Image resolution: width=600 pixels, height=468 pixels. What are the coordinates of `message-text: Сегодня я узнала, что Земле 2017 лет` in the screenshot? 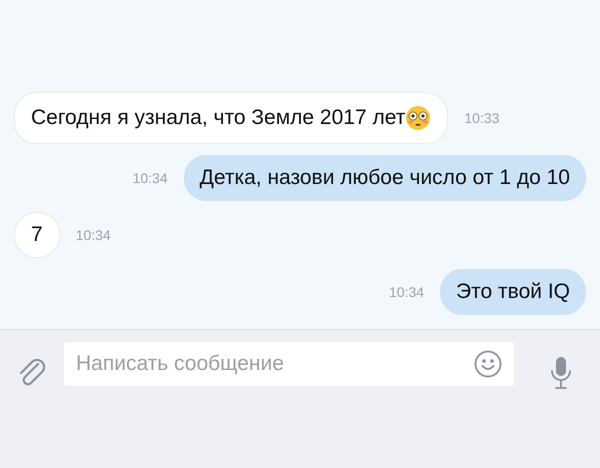 It's located at (218, 118).